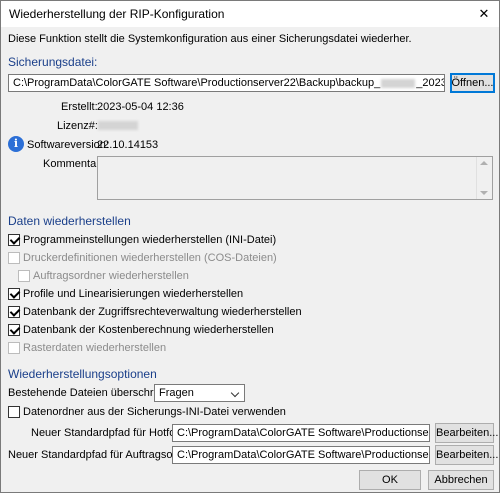 The height and width of the screenshot is (493, 500). Describe the element at coordinates (430, 83) in the screenshot. I see `backup-path-suffix: _20230504_1236.zip` at that location.